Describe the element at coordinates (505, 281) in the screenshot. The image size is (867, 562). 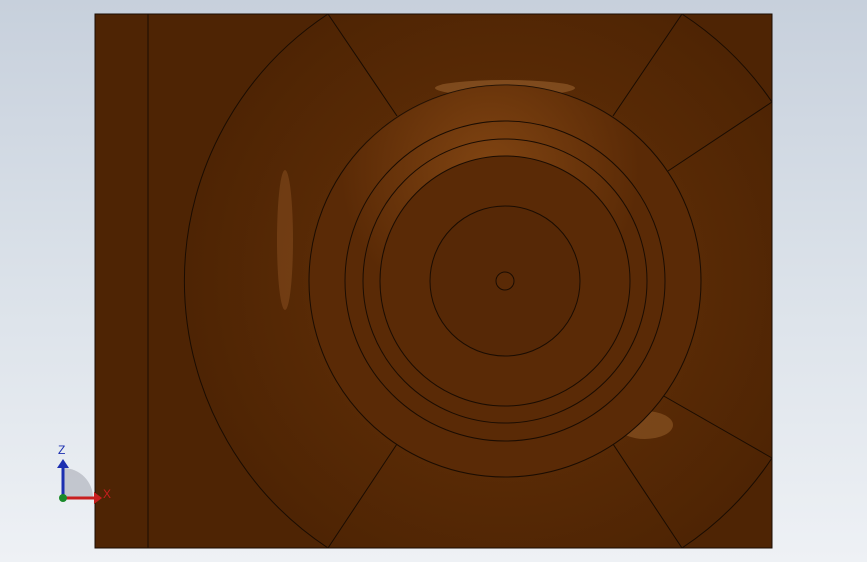
I see `center-hole` at that location.